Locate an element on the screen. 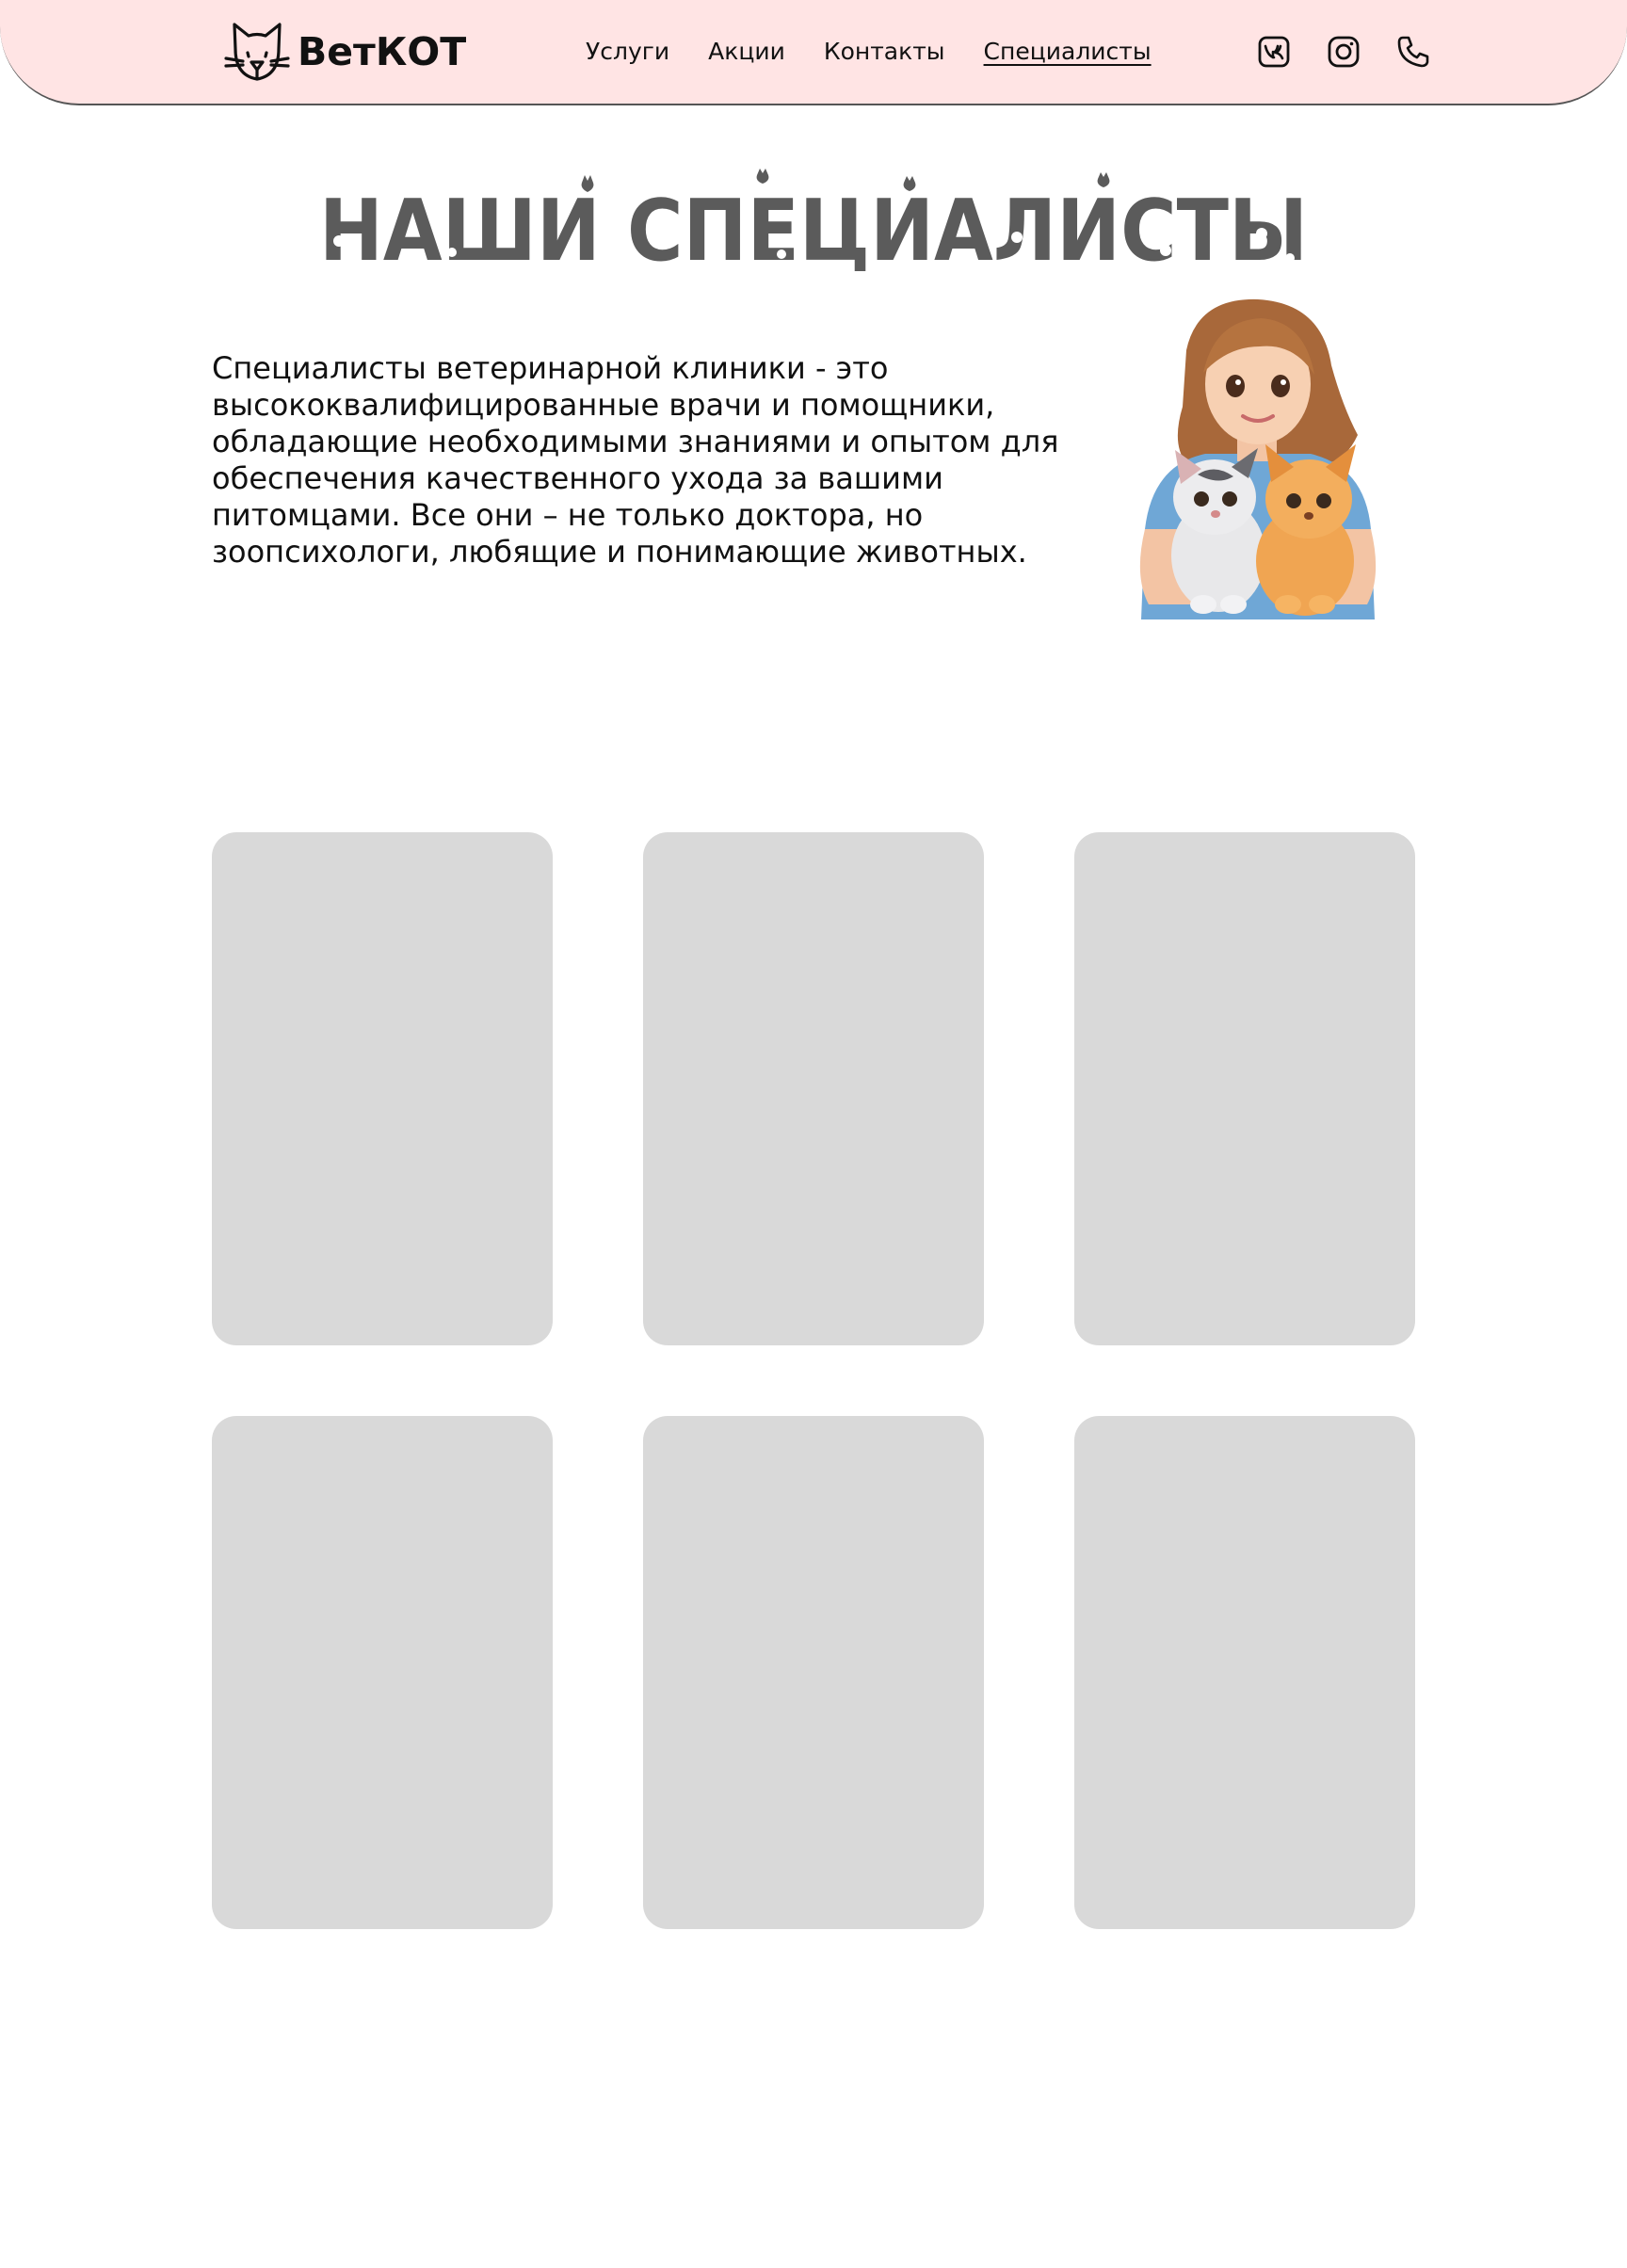 This screenshot has width=1627, height=2268. instagram-icon is located at coordinates (1344, 52).